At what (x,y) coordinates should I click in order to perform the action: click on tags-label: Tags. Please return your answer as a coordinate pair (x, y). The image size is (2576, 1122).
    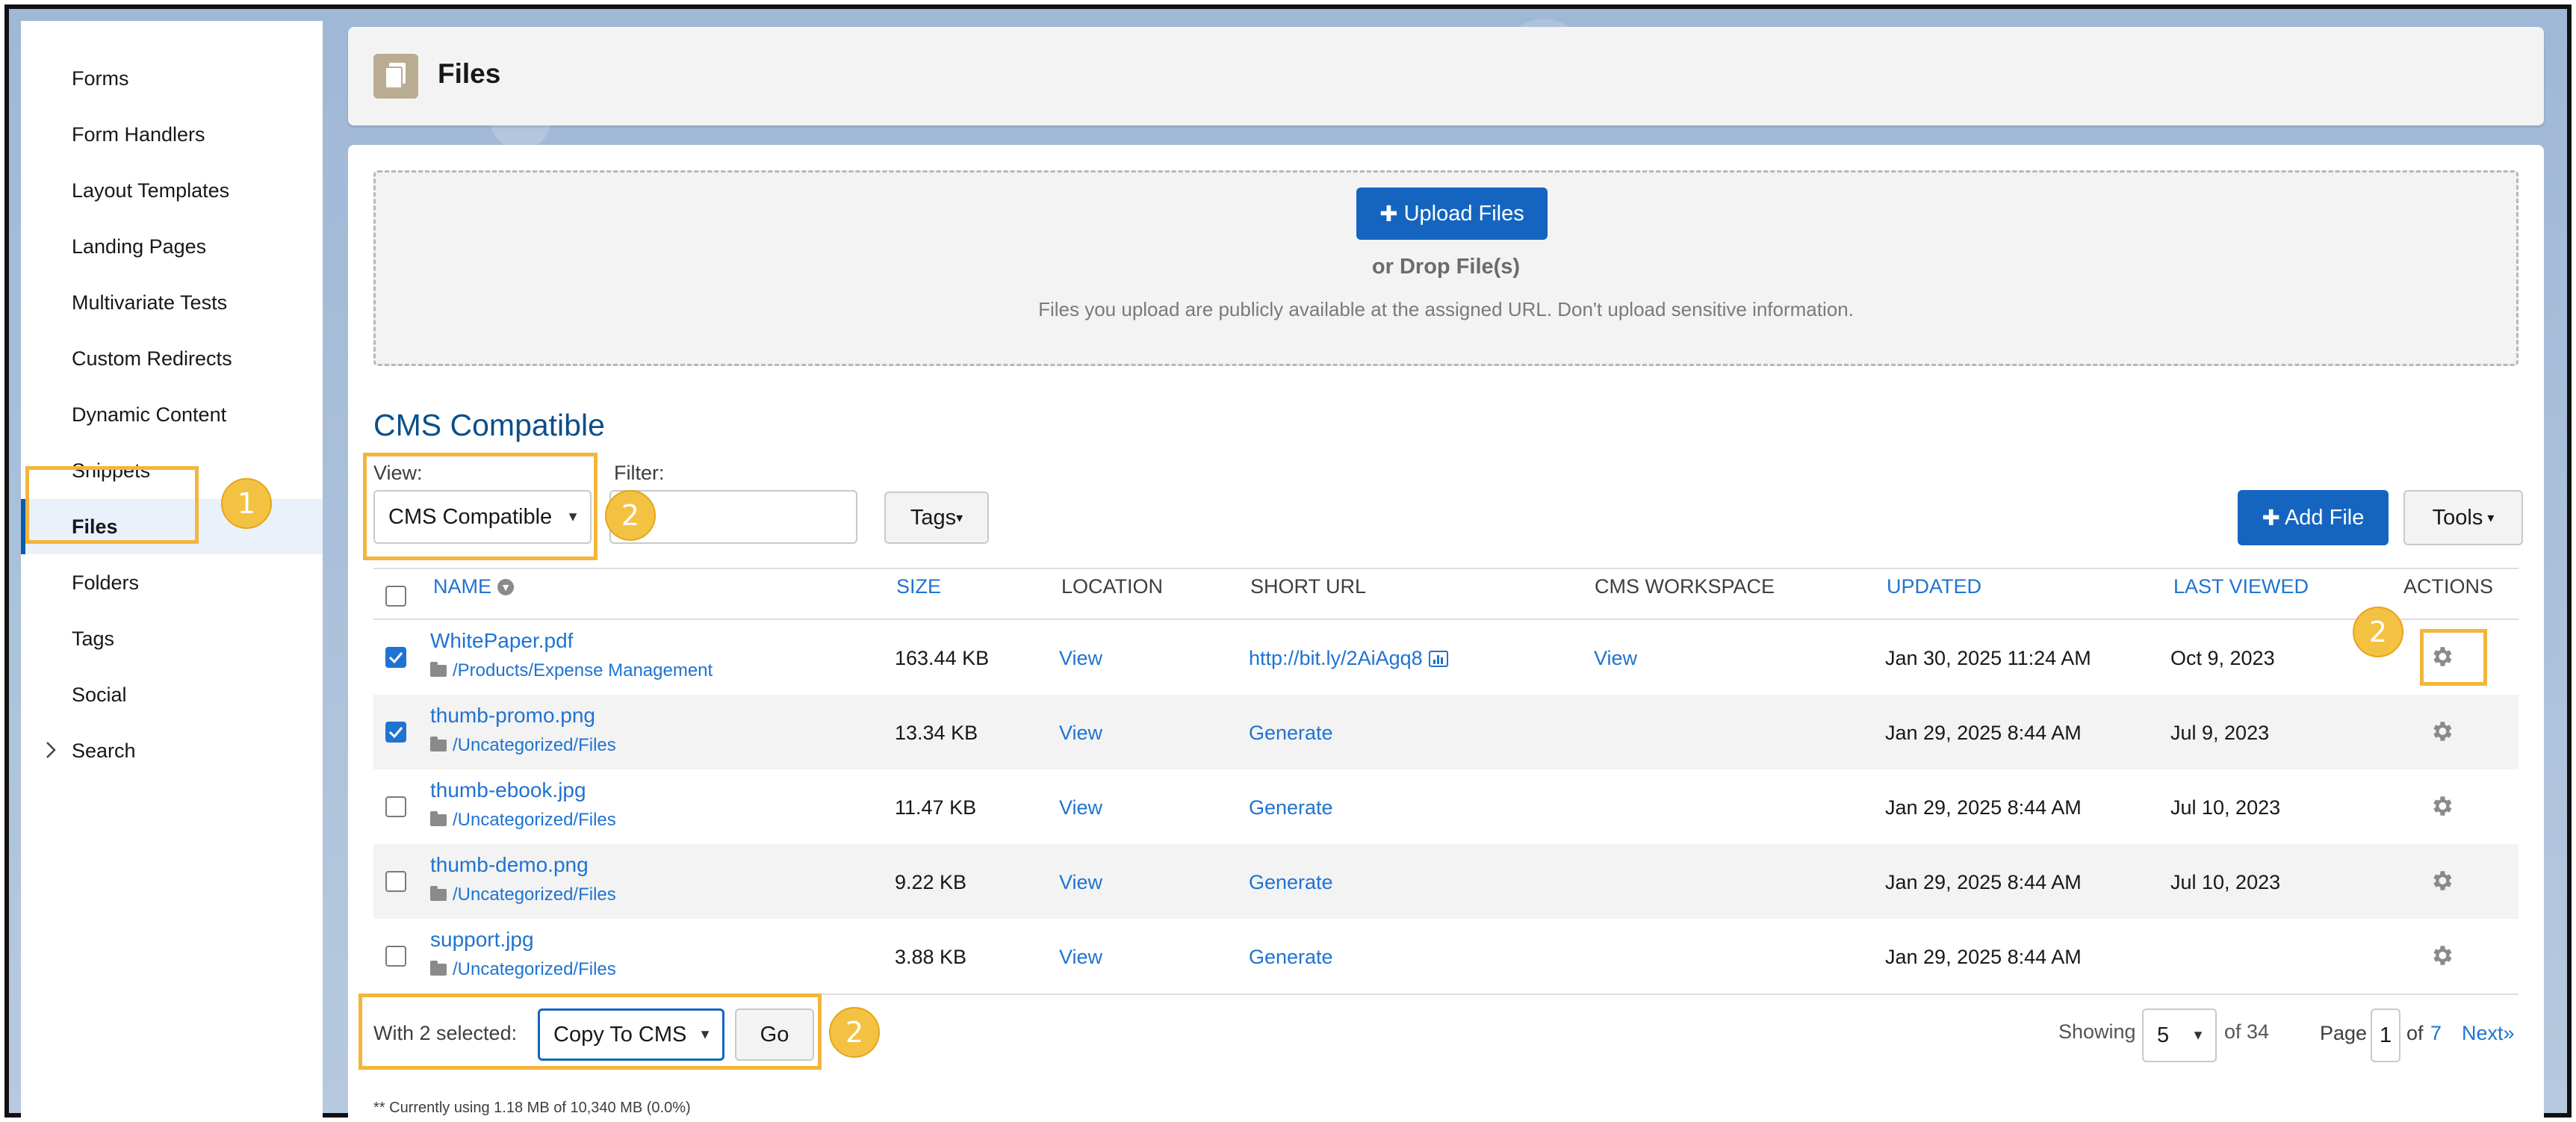
    Looking at the image, I should click on (934, 517).